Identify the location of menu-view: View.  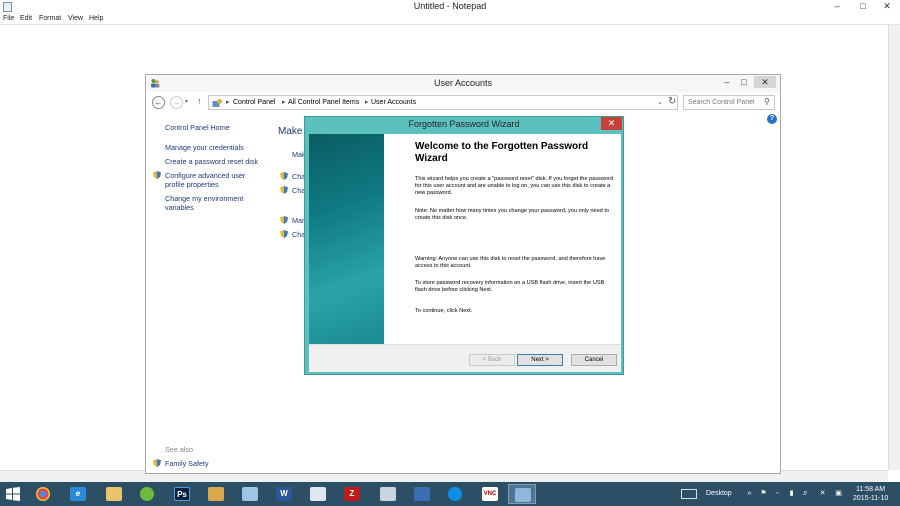
(75, 18).